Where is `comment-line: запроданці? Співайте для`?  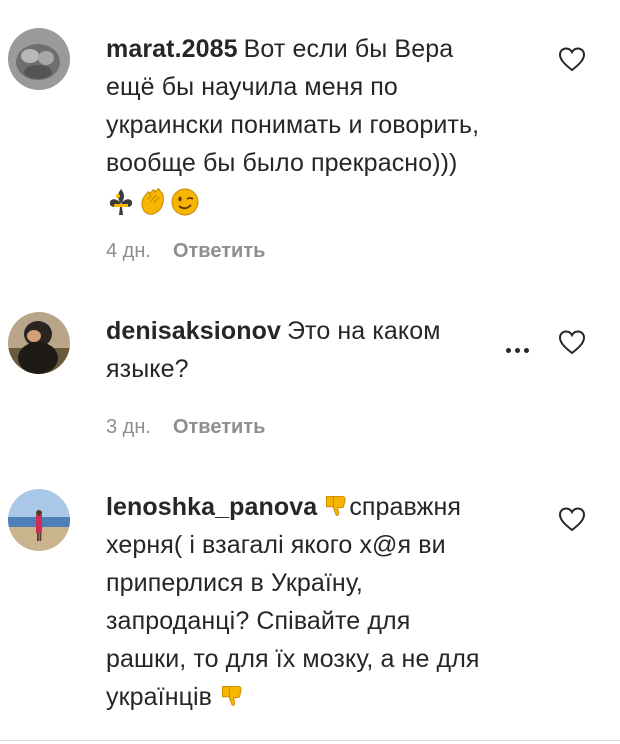 comment-line: запроданці? Співайте для is located at coordinates (258, 621).